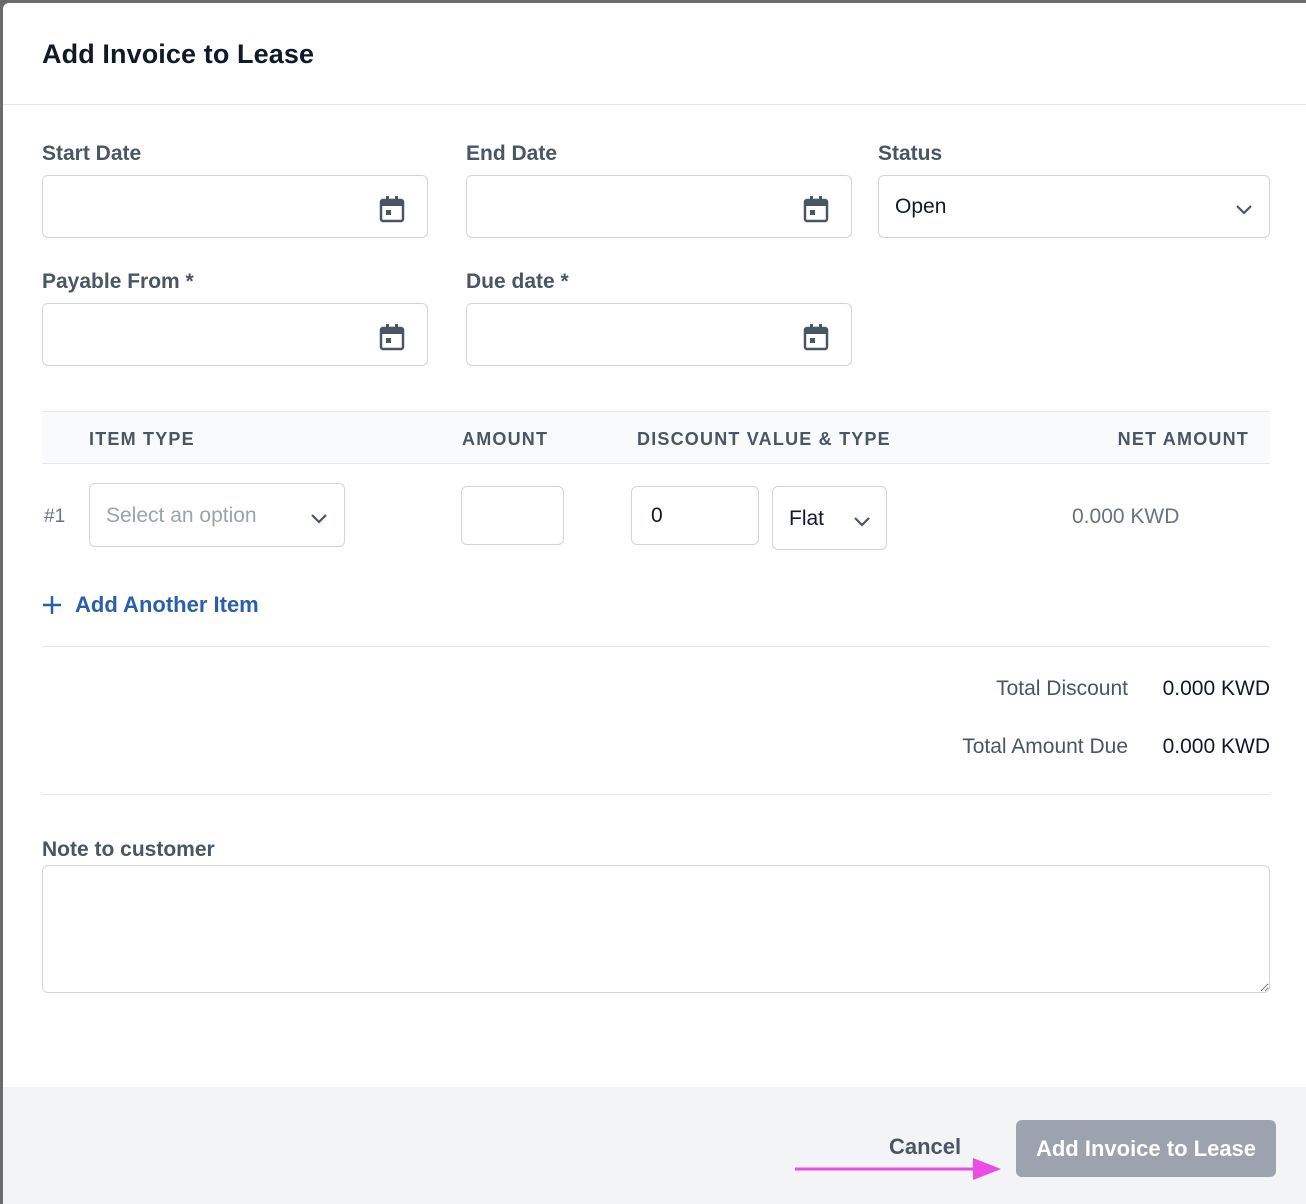  Describe the element at coordinates (92, 153) in the screenshot. I see `start-date-label: Start Date` at that location.